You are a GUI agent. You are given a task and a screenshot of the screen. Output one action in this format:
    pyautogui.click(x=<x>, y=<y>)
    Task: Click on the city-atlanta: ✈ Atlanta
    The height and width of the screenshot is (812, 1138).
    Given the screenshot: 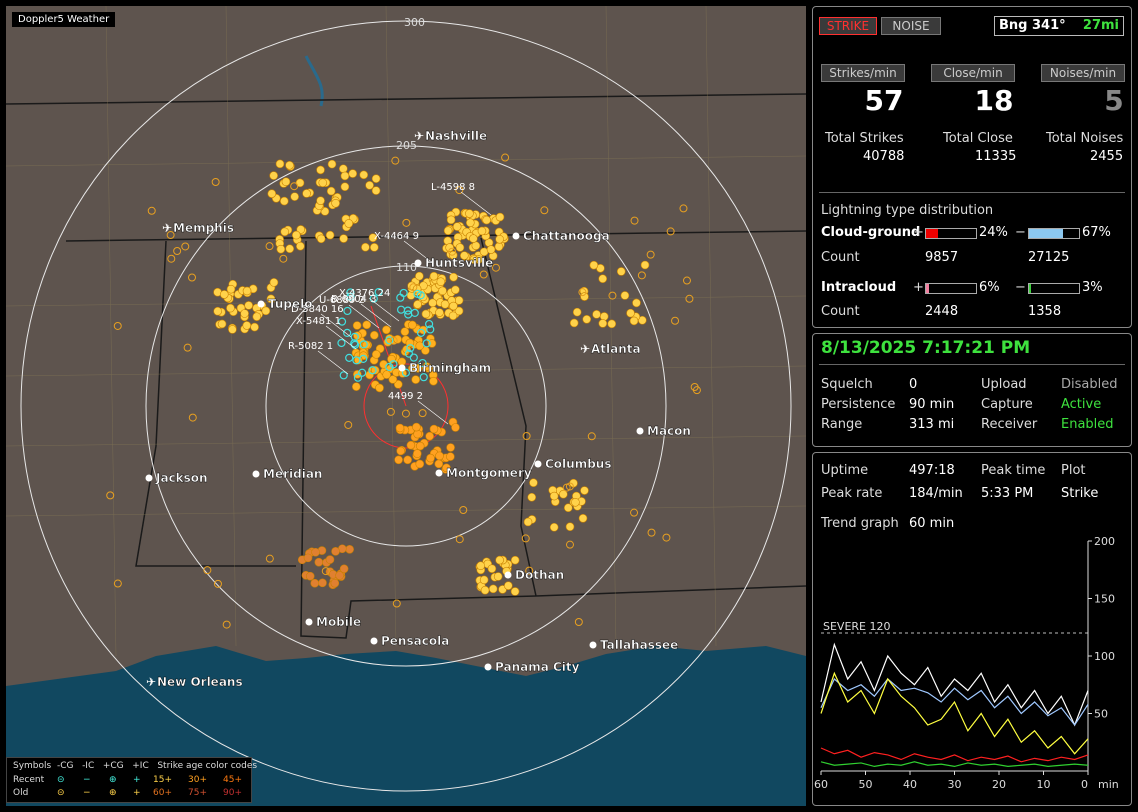 What is the action you would take?
    pyautogui.click(x=610, y=349)
    